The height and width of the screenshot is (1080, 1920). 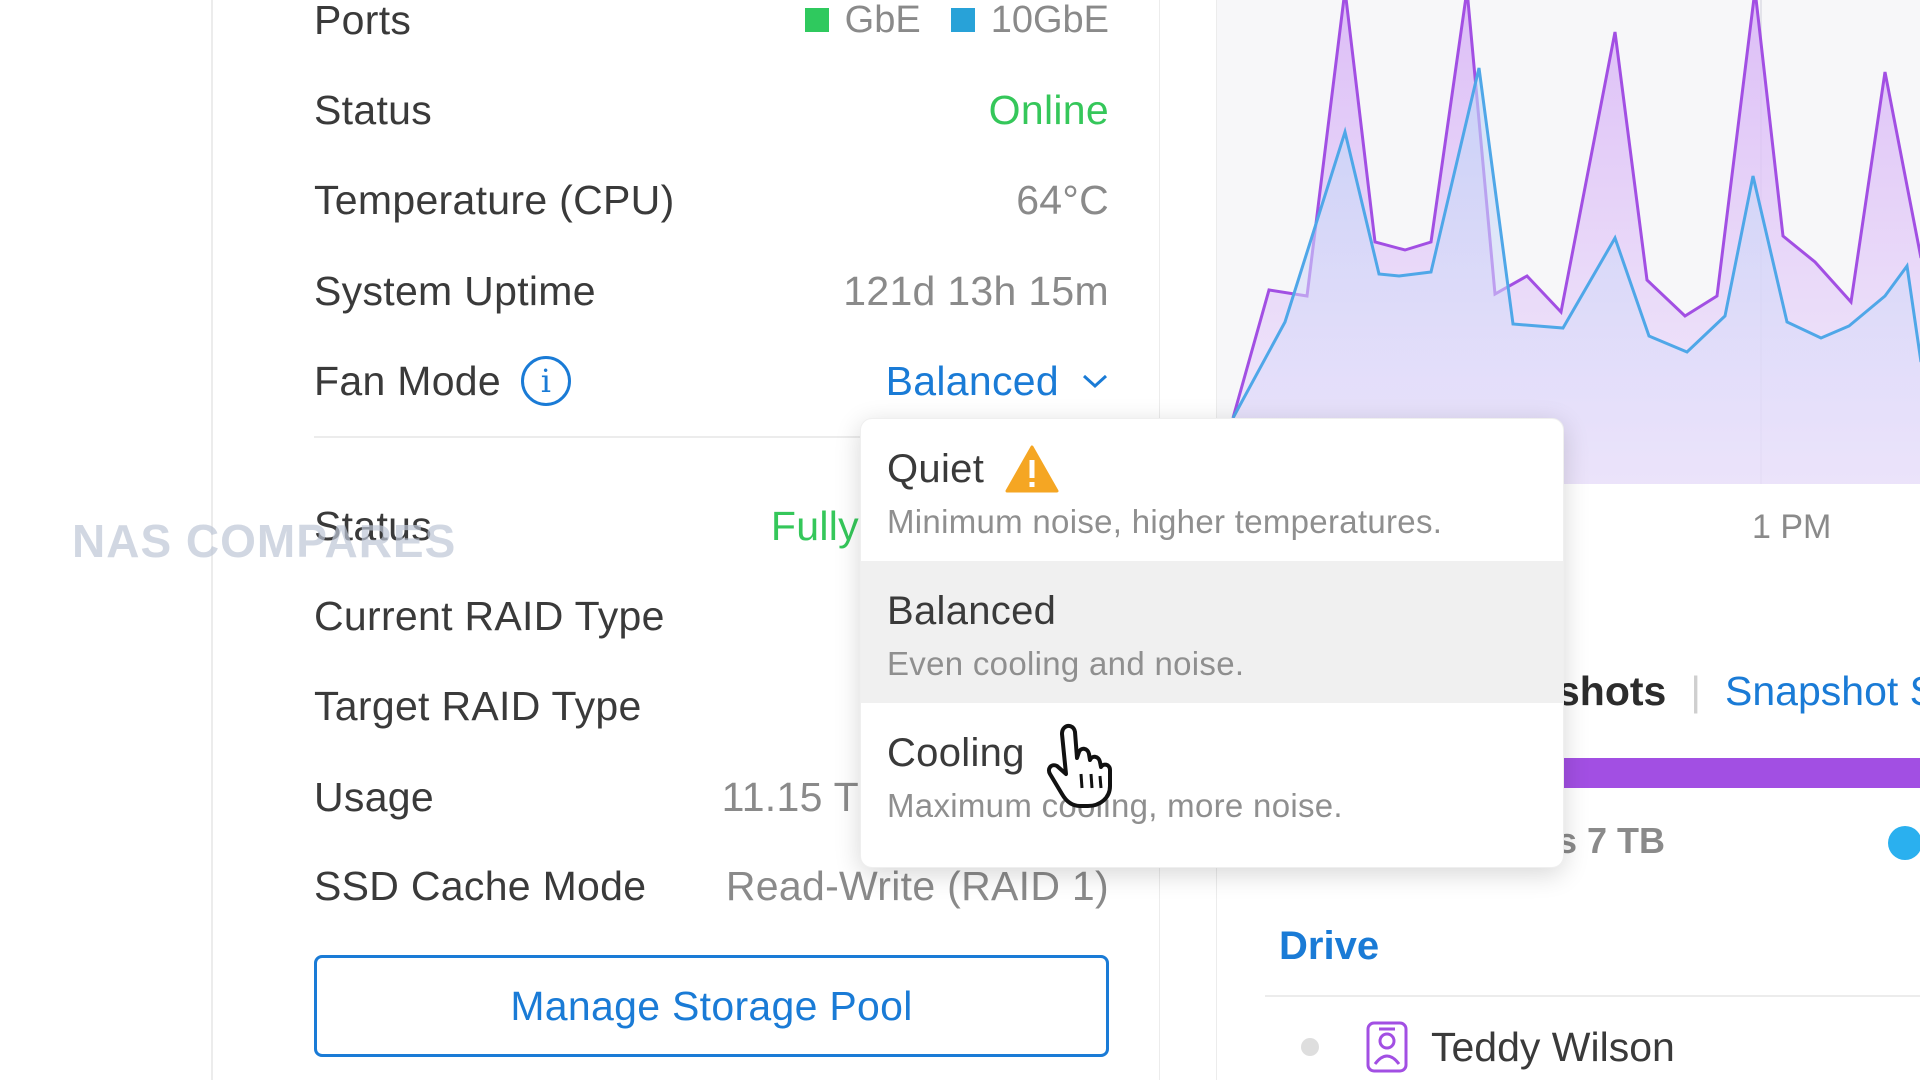 I want to click on chart-time-label: 1 PM, so click(x=1792, y=527).